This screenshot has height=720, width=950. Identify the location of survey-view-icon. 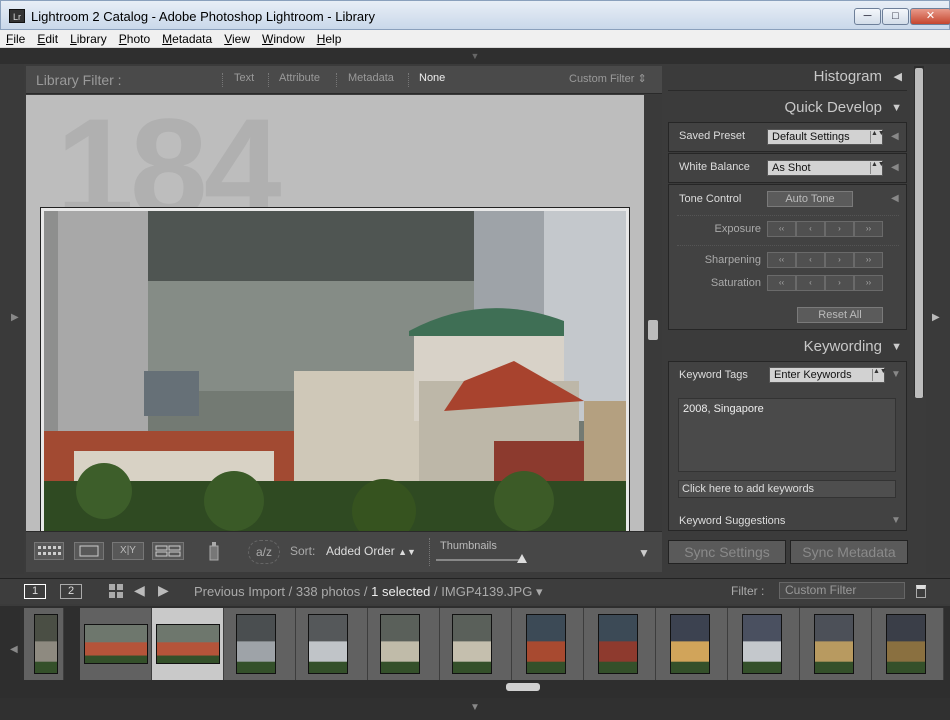
(168, 551).